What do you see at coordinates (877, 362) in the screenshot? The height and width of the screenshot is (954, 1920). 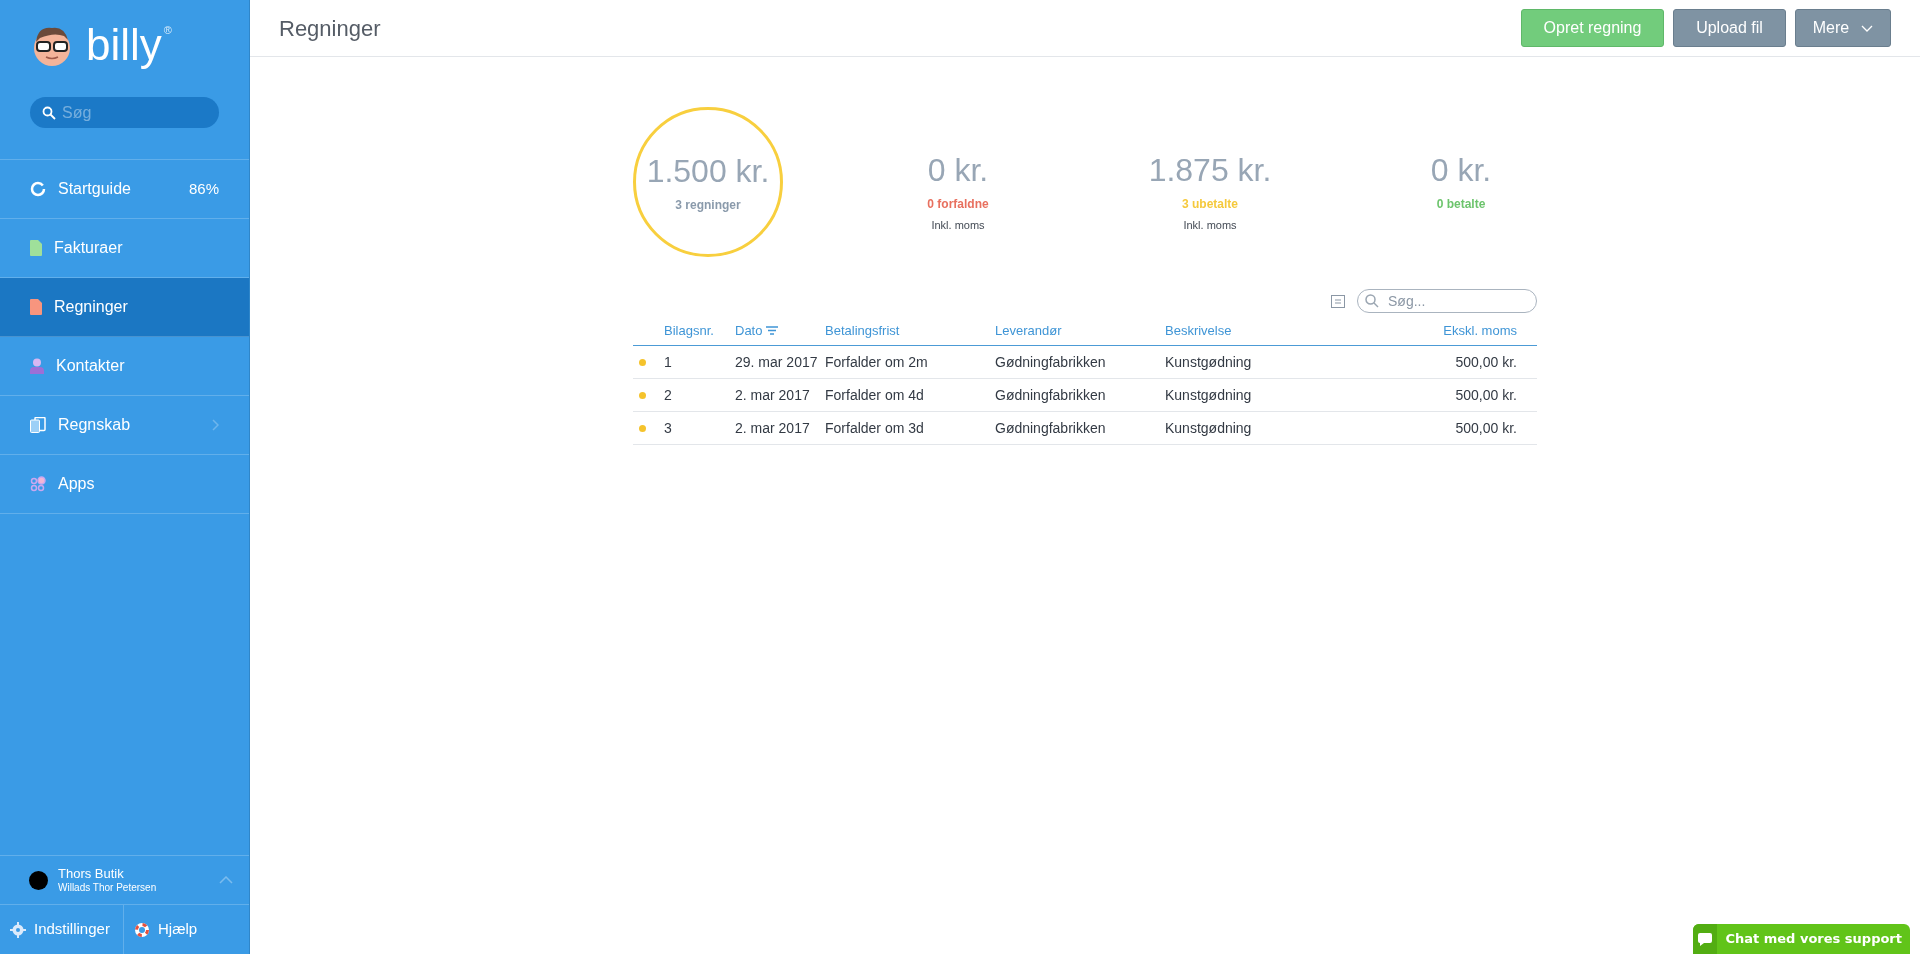 I see `table-cell-text: Forfalder om 2m` at bounding box center [877, 362].